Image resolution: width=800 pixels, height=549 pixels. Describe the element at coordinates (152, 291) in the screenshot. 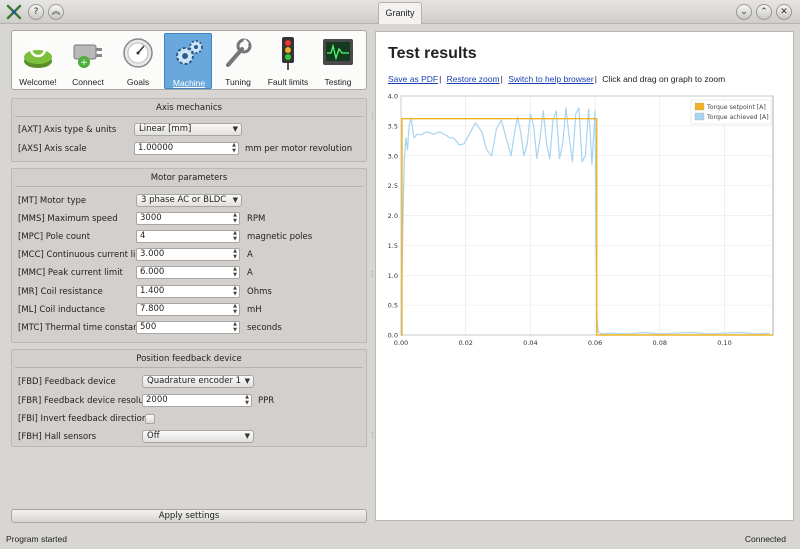

I see `input-value: 1.400` at that location.